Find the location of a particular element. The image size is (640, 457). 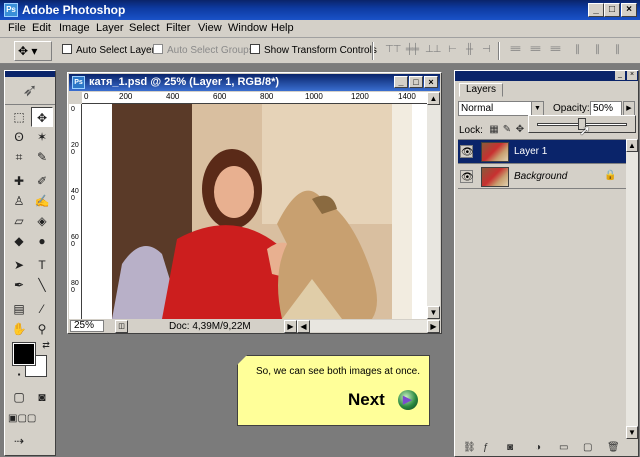

layers-scrollbar: ▲ ▼ is located at coordinates (632, 289).